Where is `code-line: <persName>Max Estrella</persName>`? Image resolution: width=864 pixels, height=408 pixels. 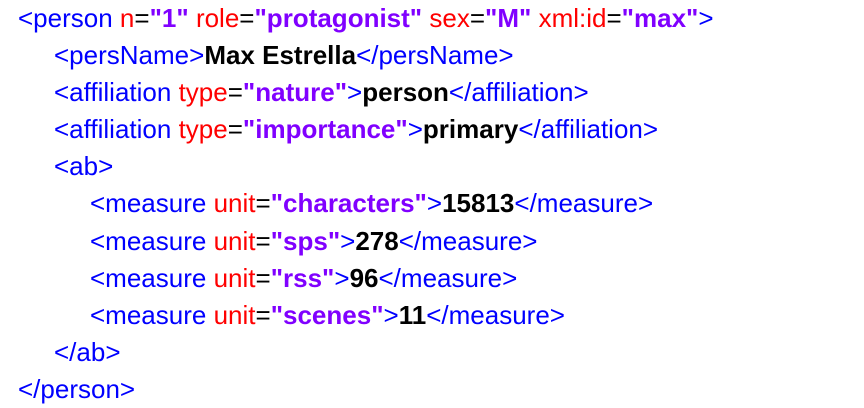
code-line: <persName>Max Estrella</persName> is located at coordinates (366, 55).